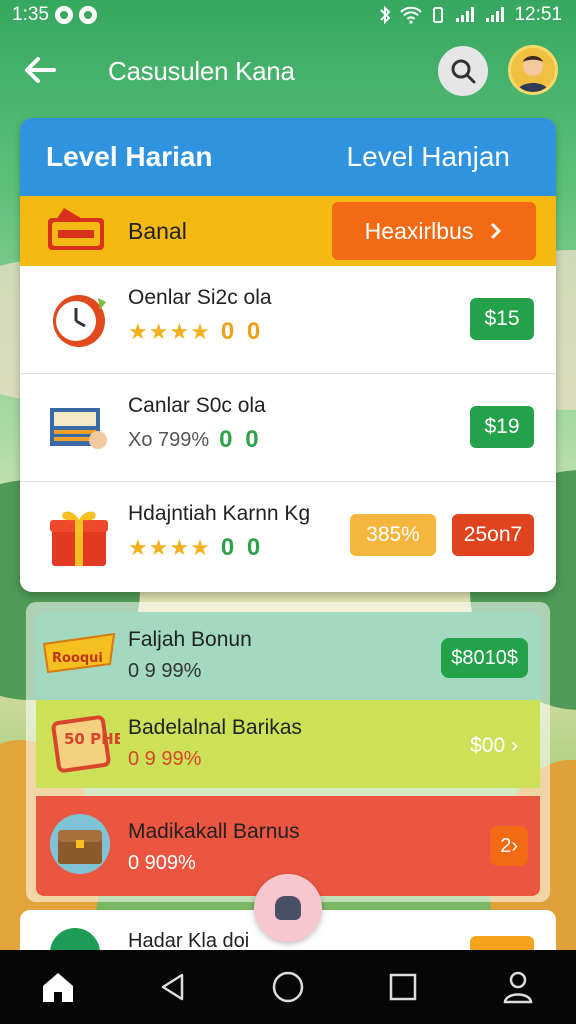  What do you see at coordinates (288, 15) in the screenshot?
I see `status-bar: 1:35 12:51` at bounding box center [288, 15].